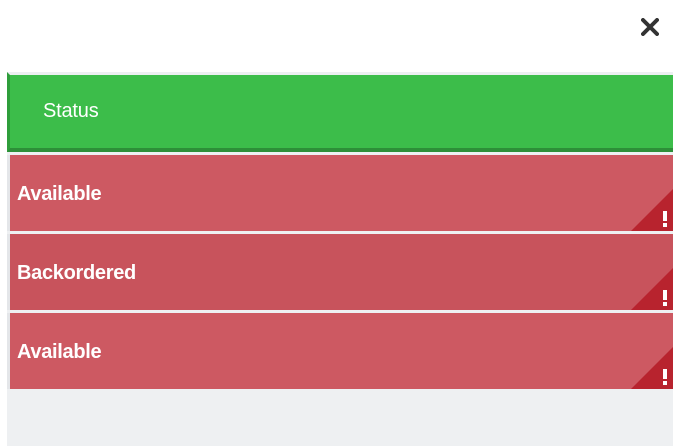 This screenshot has width=673, height=446. What do you see at coordinates (71, 111) in the screenshot?
I see `status-header-label: Status` at bounding box center [71, 111].